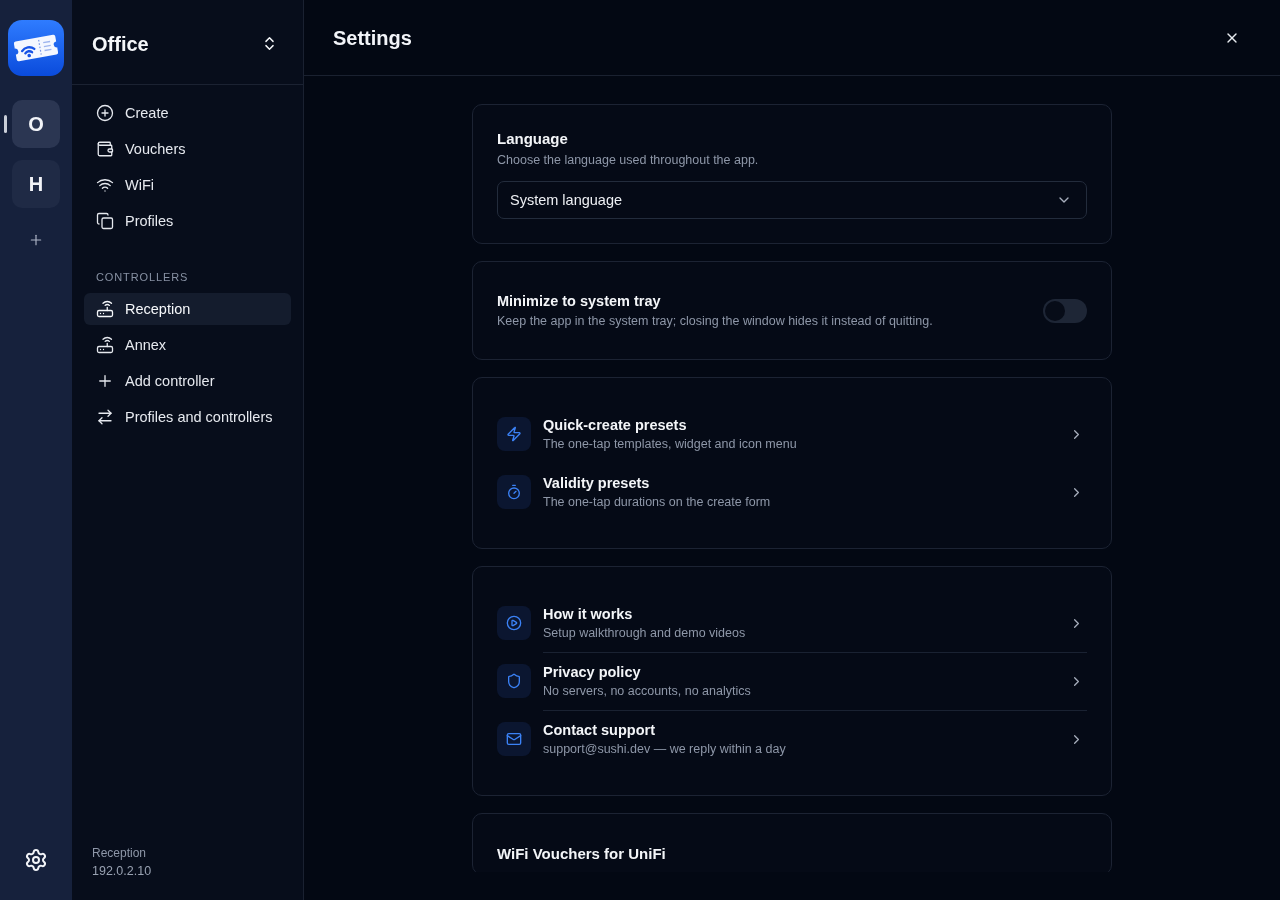  Describe the element at coordinates (143, 277) in the screenshot. I see `section-label: CONTROLLERS` at that location.